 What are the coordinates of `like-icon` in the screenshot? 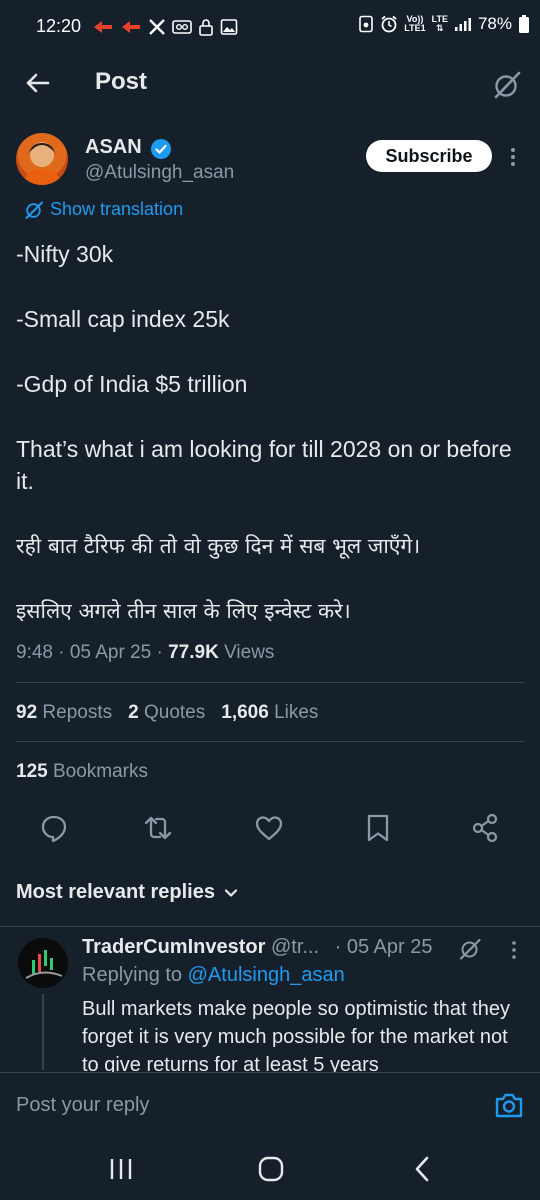 It's located at (269, 828).